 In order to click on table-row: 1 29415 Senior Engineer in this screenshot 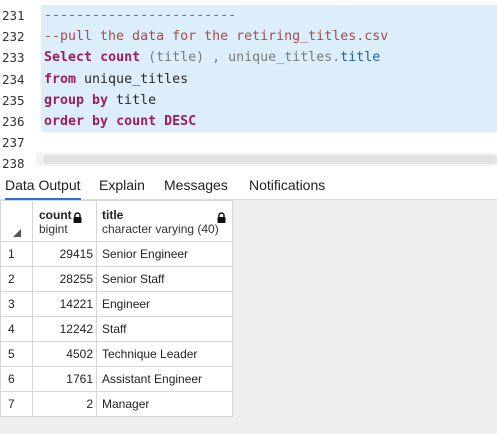, I will do `click(116, 254)`.